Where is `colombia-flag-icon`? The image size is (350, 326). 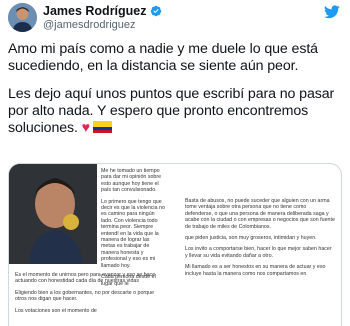
colombia-flag-icon is located at coordinates (103, 127).